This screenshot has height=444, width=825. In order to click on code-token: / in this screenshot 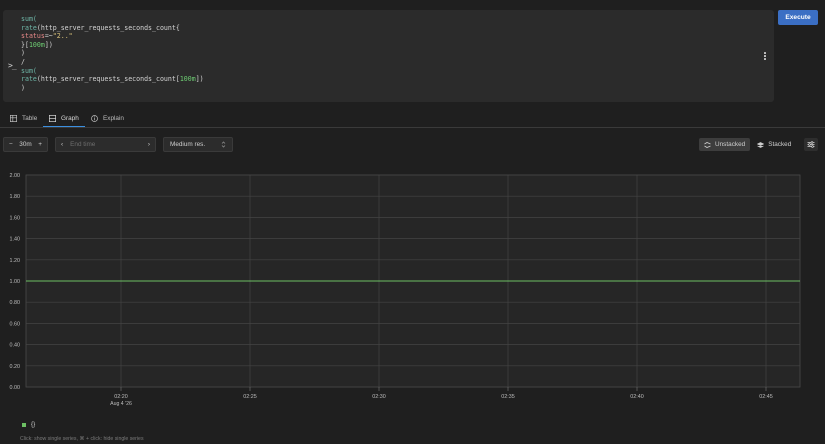, I will do `click(23, 61)`.